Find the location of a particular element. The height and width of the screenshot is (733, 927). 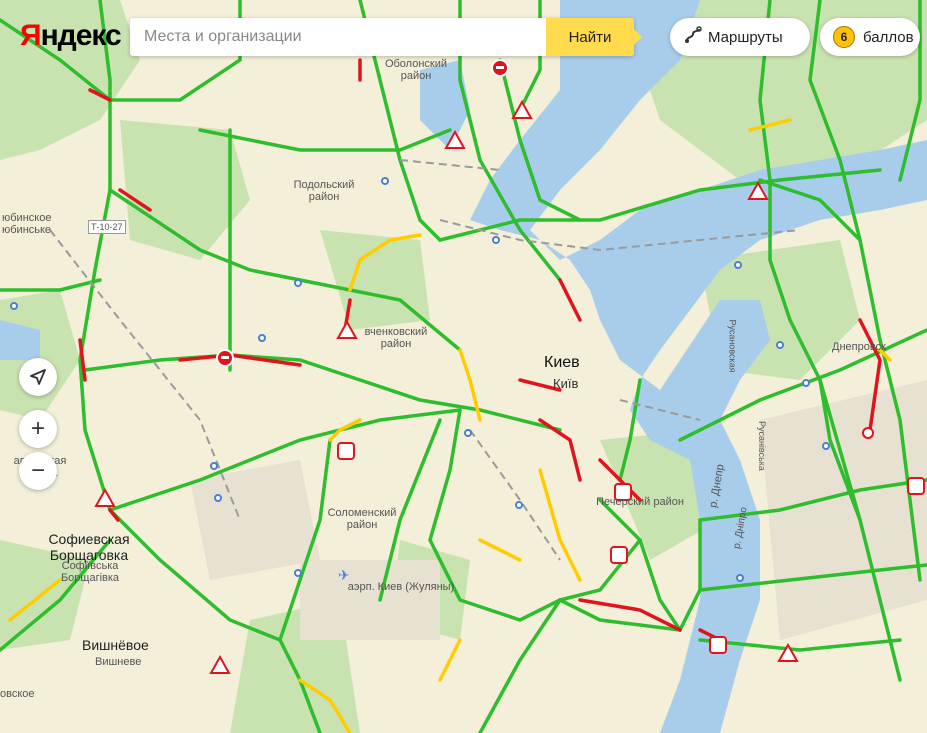

label-lyubinskoe: юбинское is located at coordinates (27, 218).